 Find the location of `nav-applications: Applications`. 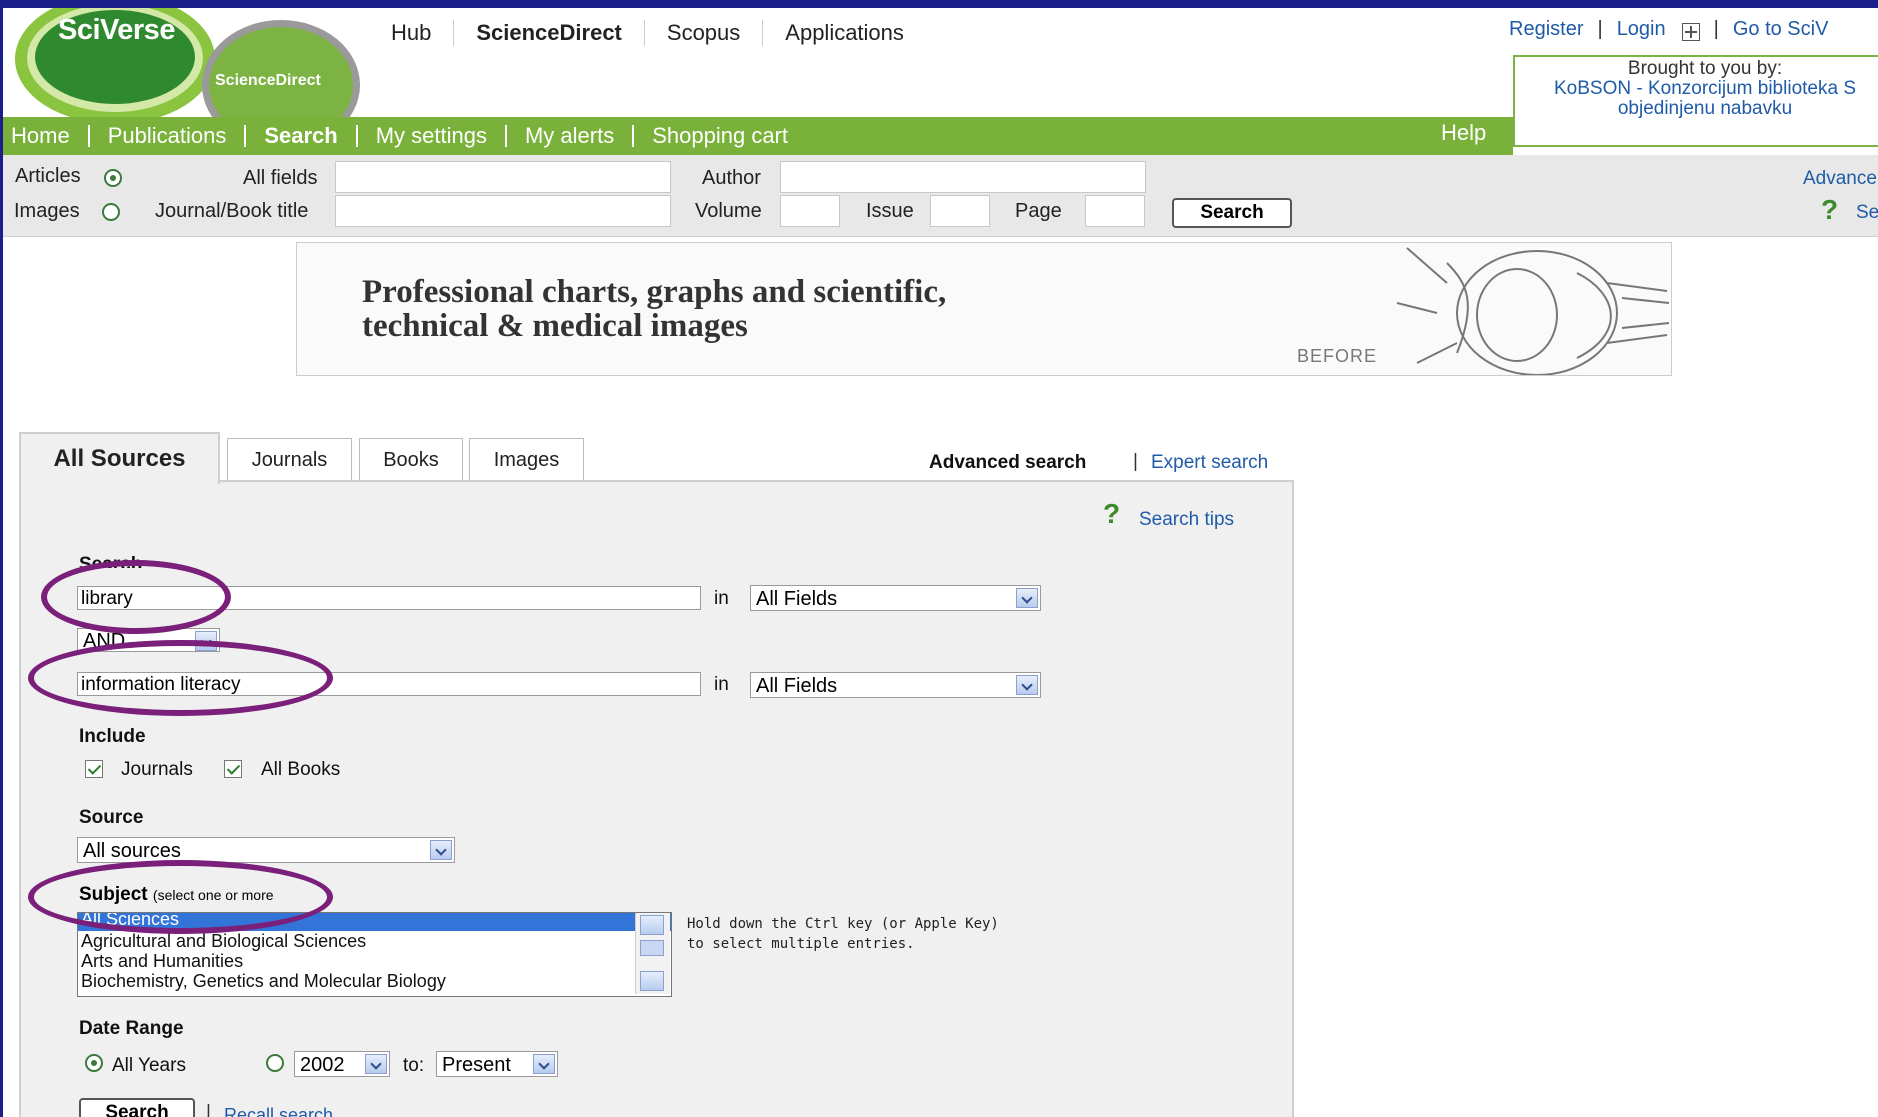

nav-applications: Applications is located at coordinates (844, 33).